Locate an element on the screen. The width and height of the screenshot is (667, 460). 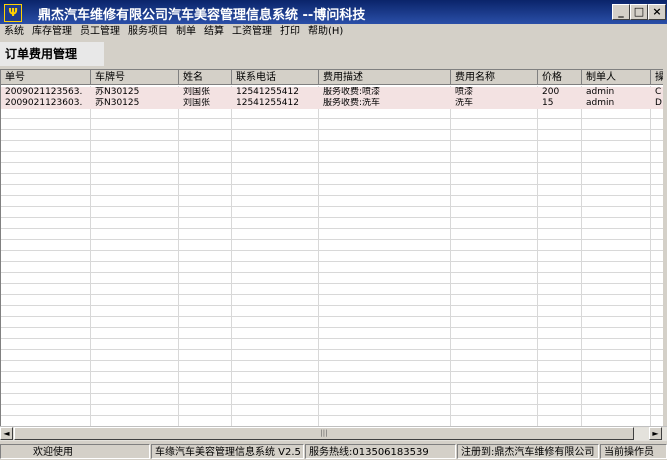
cell-fee-desc: 服务收费:喷漆 is located at coordinates (352, 92).